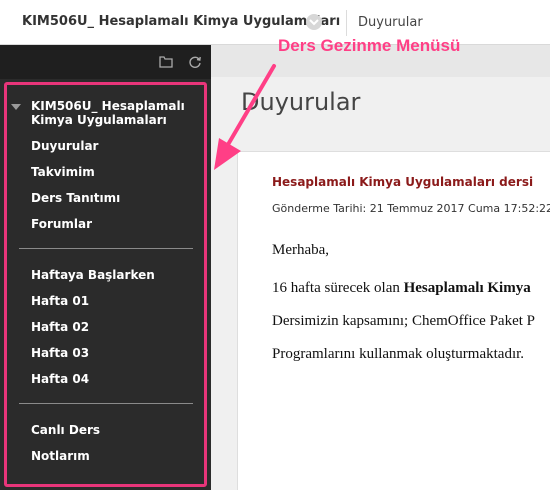 This screenshot has width=550, height=490. I want to click on sidebar-item-forumlar: Forumlar, so click(61, 224).